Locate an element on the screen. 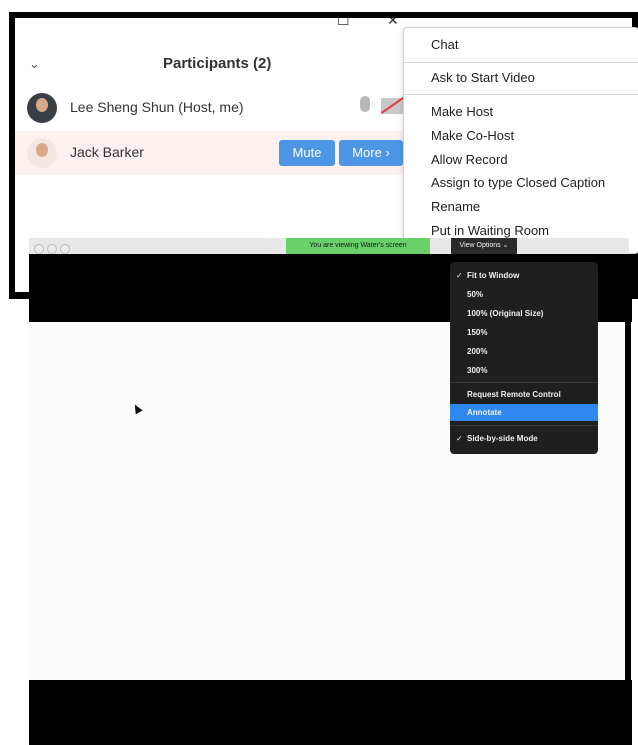 This screenshot has height=745, width=638. video-off-icon is located at coordinates (393, 105).